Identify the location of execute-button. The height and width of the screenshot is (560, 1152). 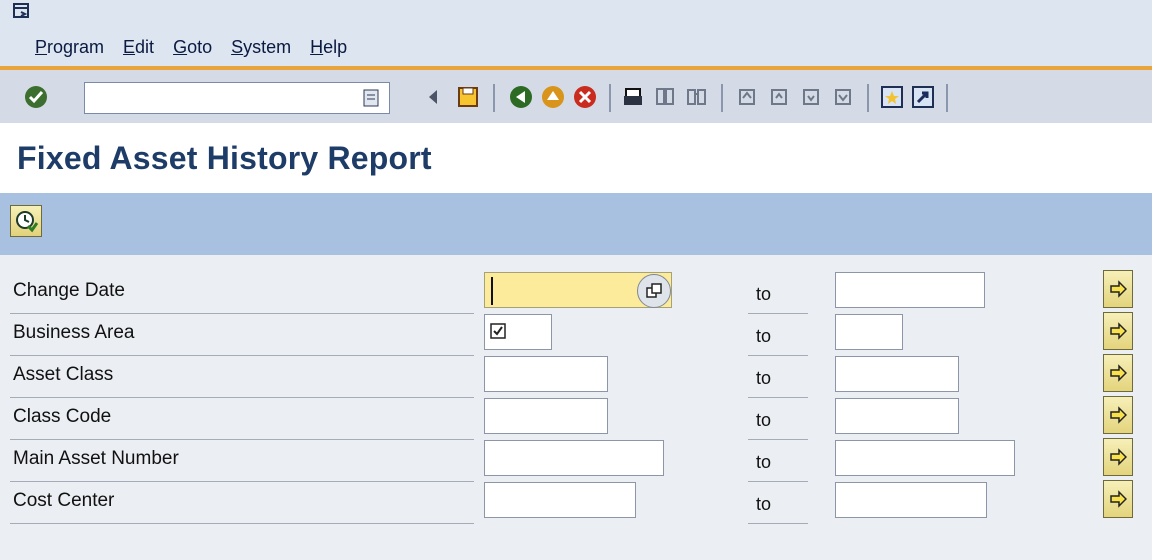
(26, 221).